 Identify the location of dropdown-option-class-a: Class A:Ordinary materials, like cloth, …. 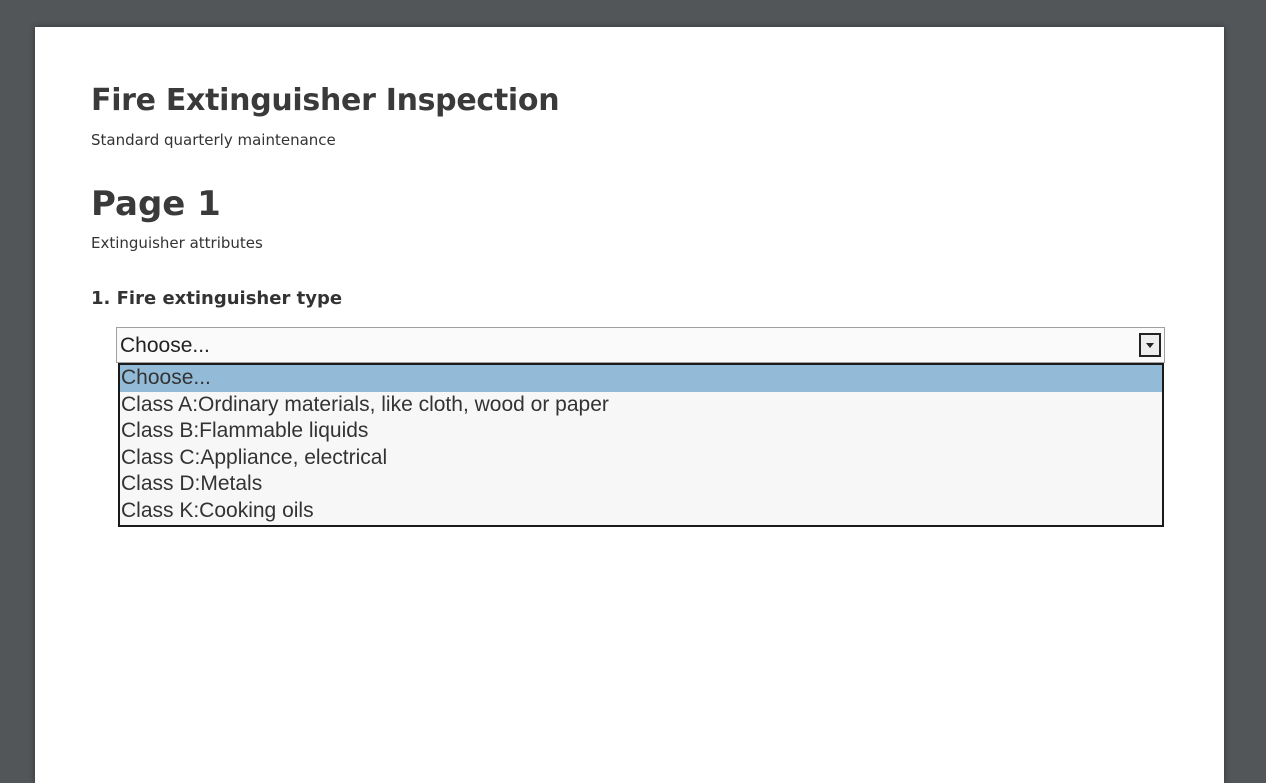
(641, 405).